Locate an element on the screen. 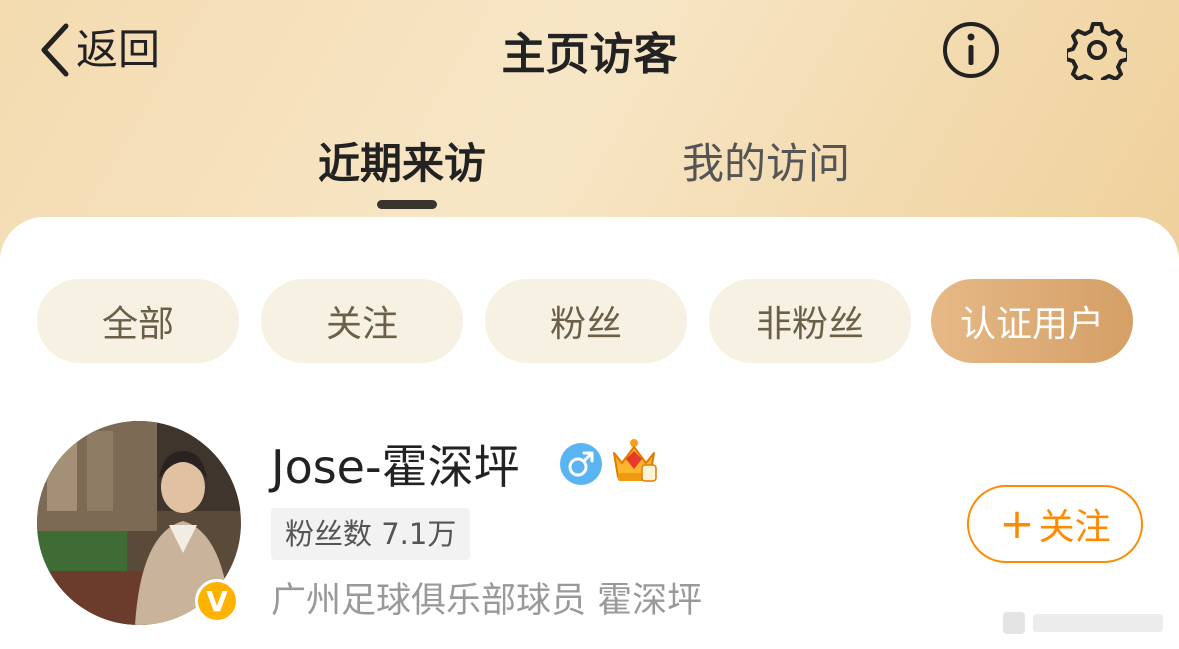 Image resolution: width=1179 pixels, height=649 pixels. info-icon is located at coordinates (971, 50).